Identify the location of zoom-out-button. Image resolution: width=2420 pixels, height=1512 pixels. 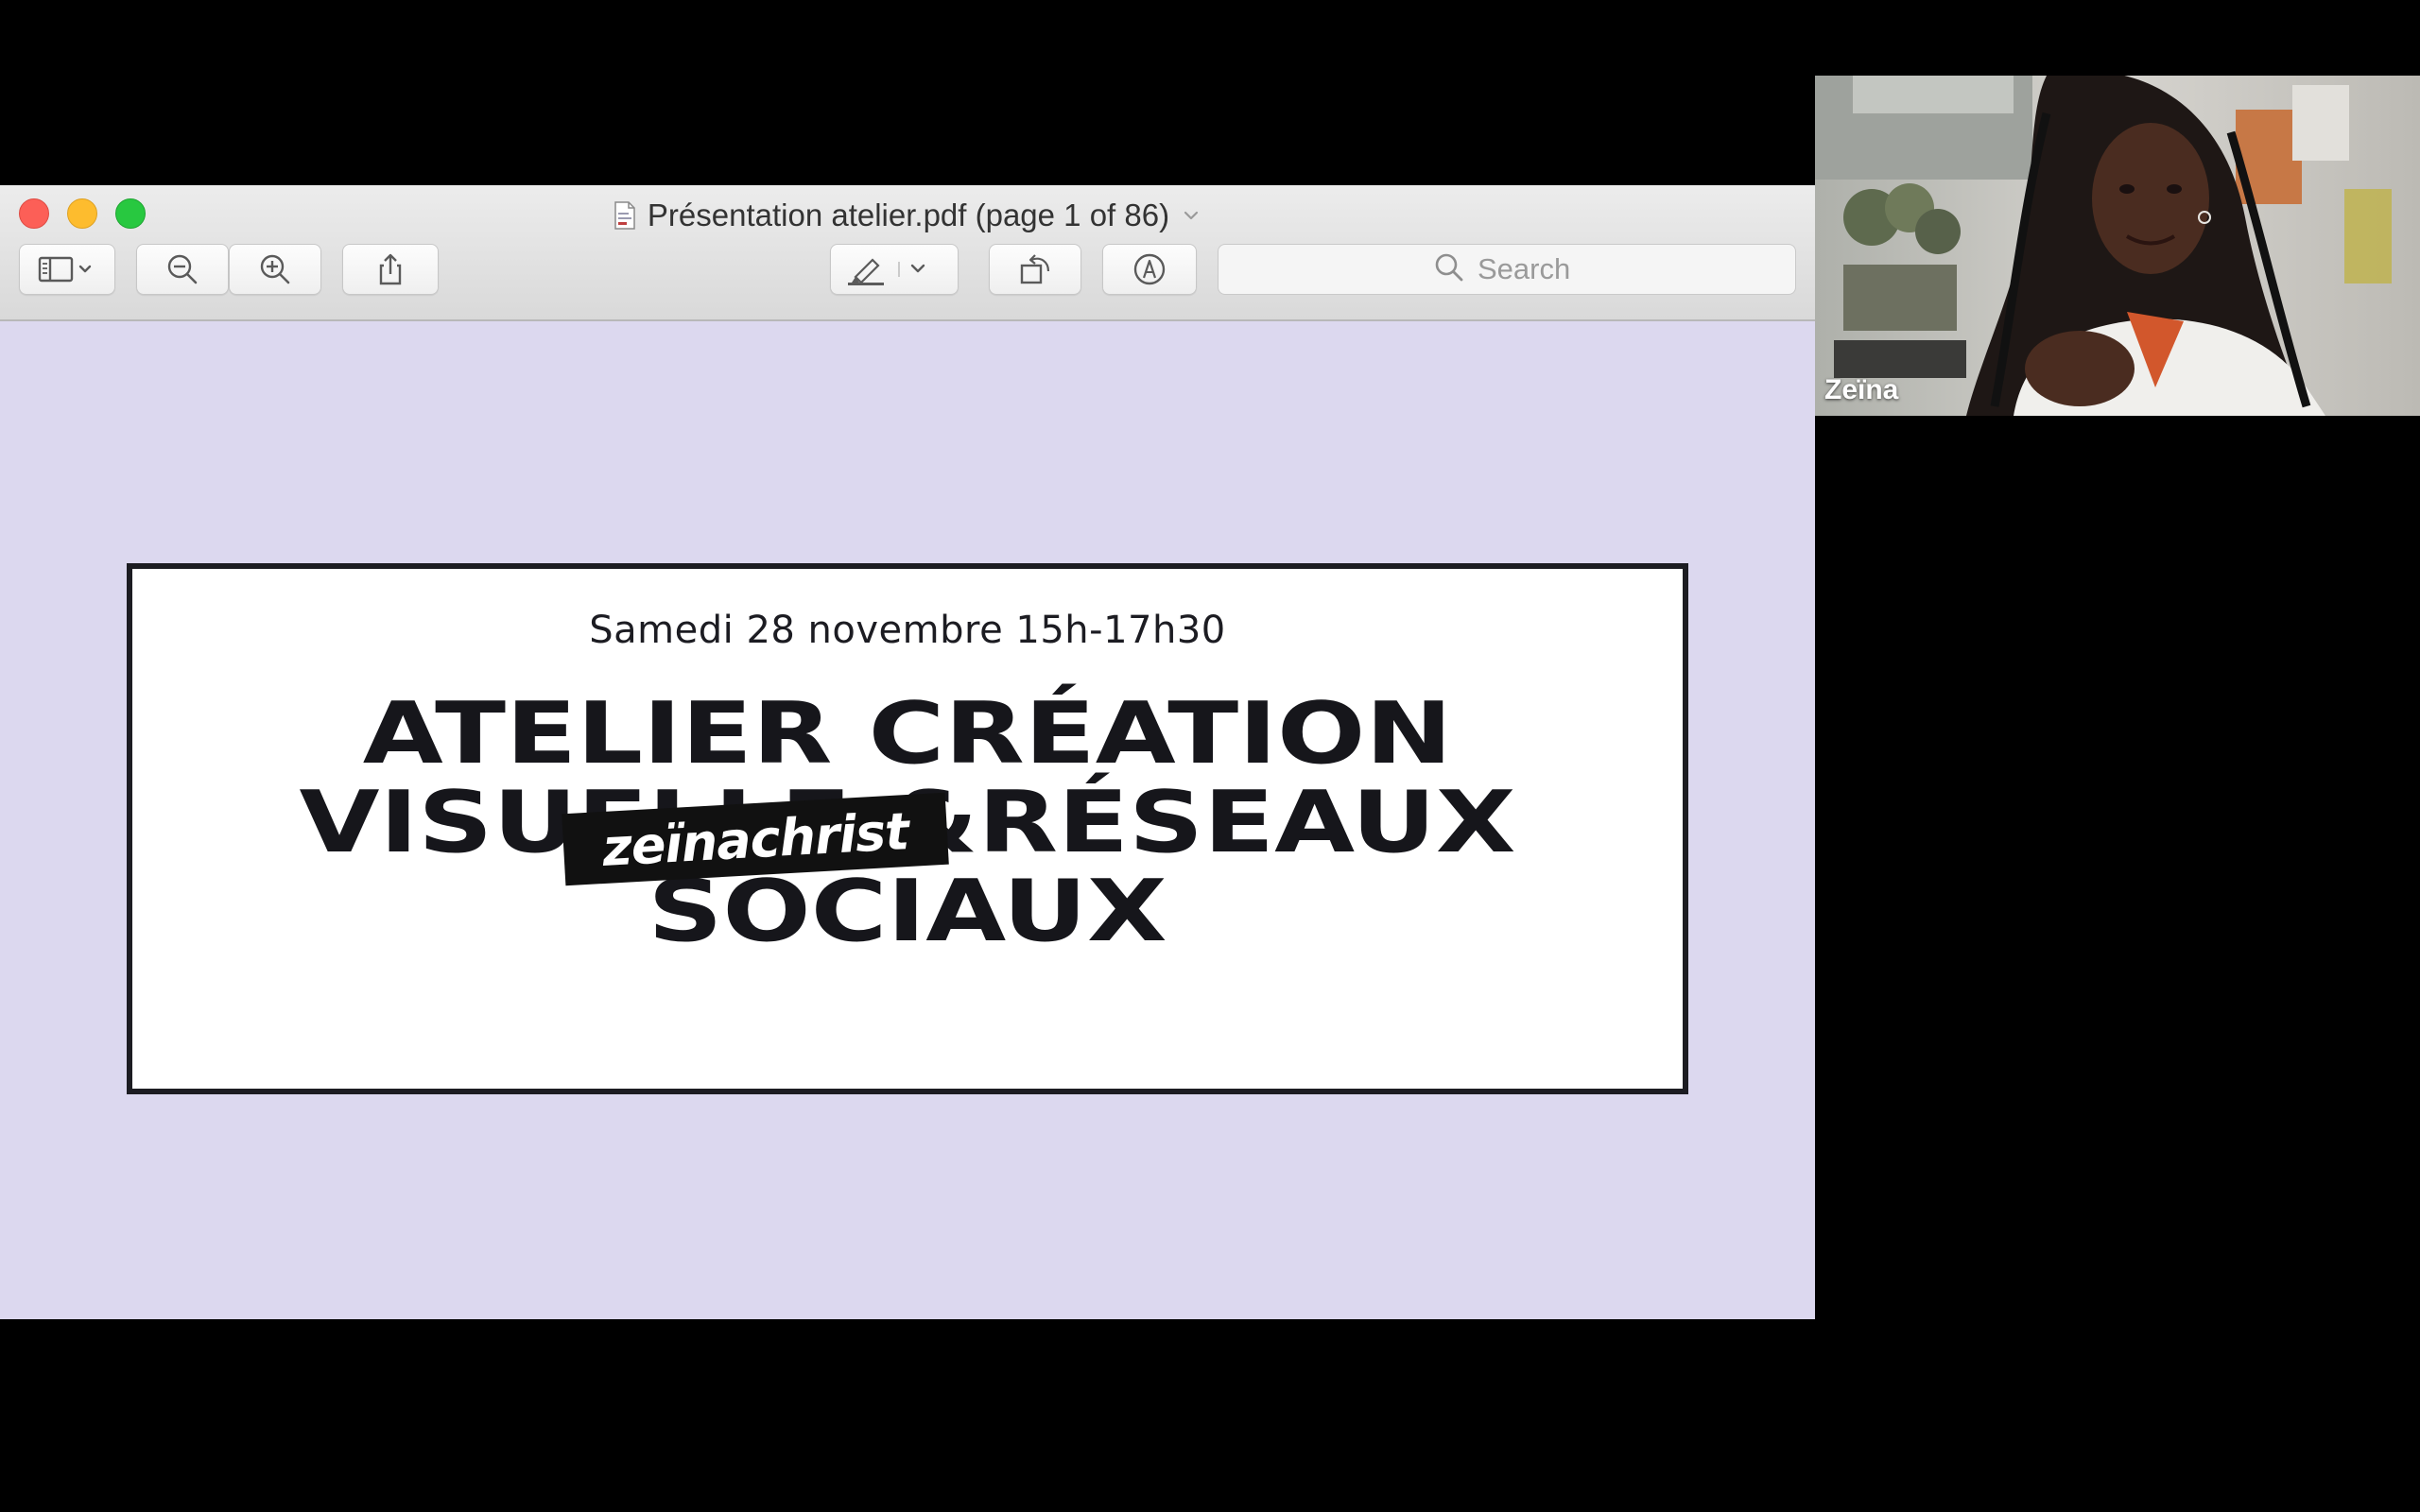
(182, 269).